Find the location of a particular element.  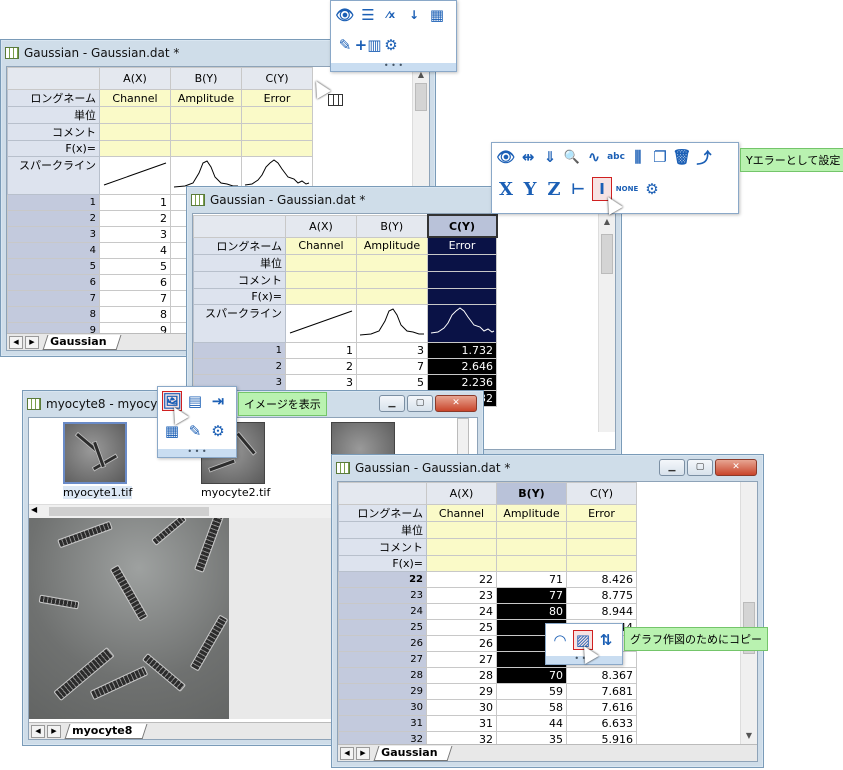

longname-b: Amplitude is located at coordinates (206, 98).